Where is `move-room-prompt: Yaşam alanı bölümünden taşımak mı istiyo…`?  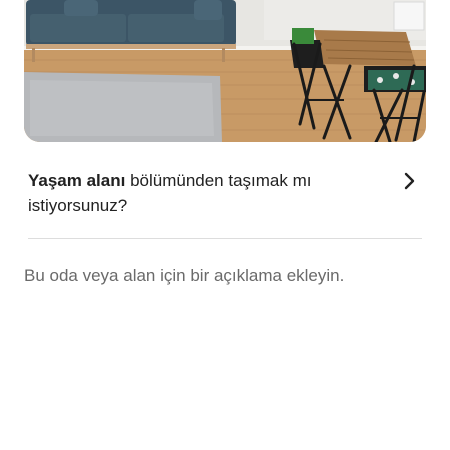
move-room-prompt: Yaşam alanı bölümünden taşımak mı istiyo… is located at coordinates (226, 198).